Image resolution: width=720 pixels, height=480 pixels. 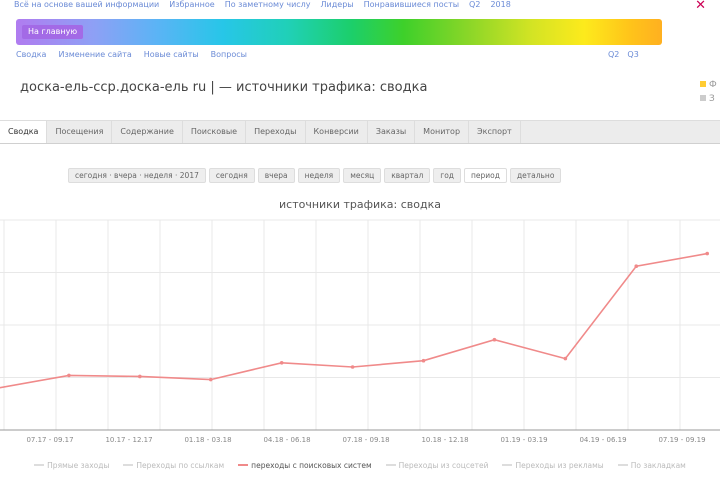 I want to click on top-link: Понравившиеся посты, so click(x=411, y=6).